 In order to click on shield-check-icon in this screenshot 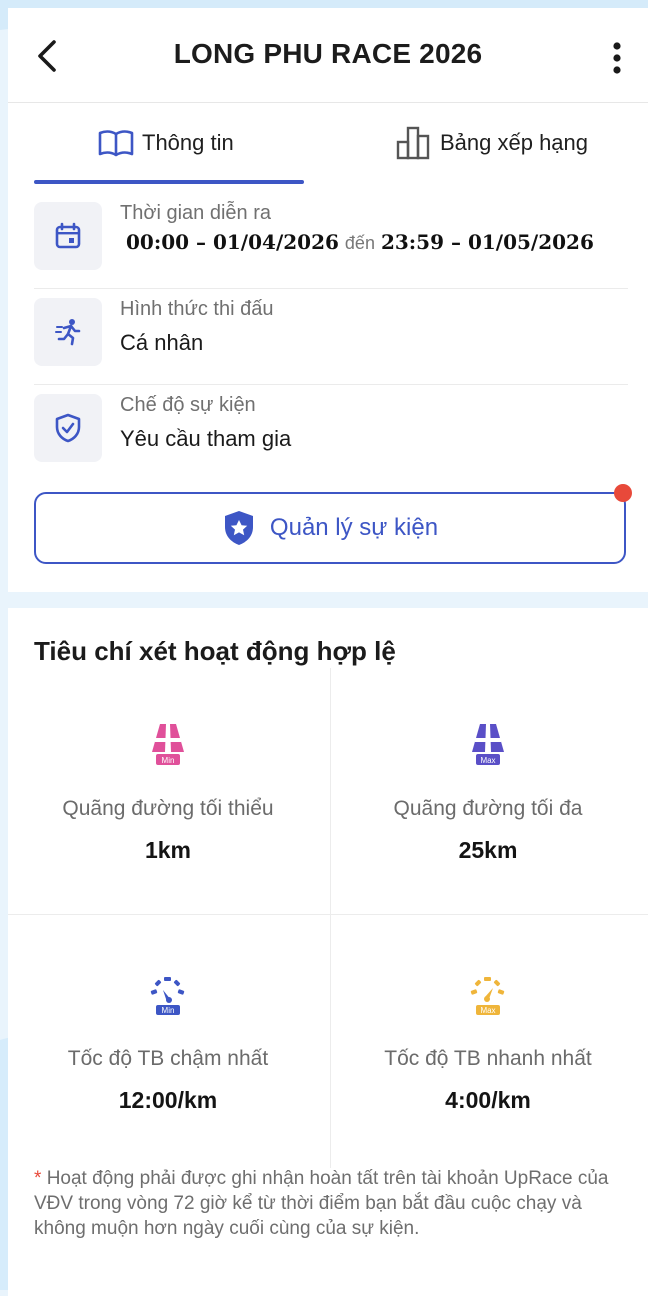, I will do `click(68, 428)`.